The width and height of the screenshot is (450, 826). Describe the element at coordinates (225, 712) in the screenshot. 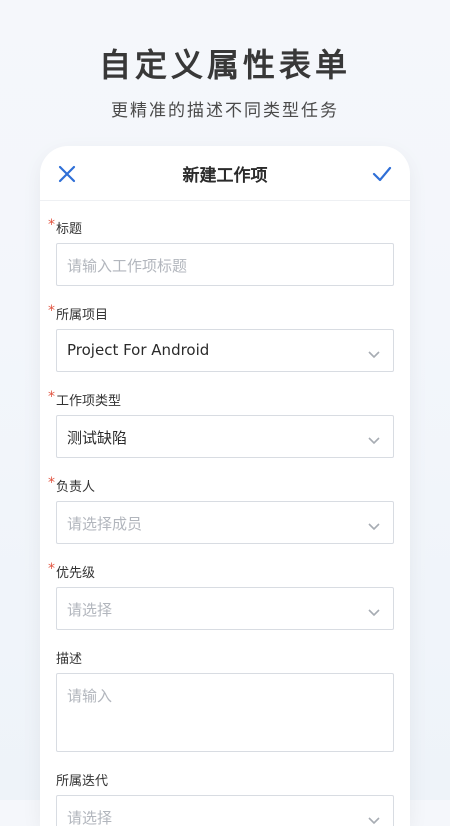

I see `description-textarea: 请输入` at that location.